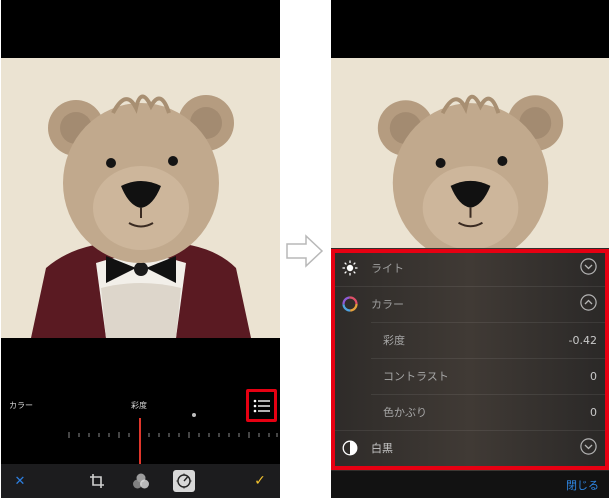  What do you see at coordinates (582, 485) in the screenshot?
I see `close-button: 閉じる` at bounding box center [582, 485].